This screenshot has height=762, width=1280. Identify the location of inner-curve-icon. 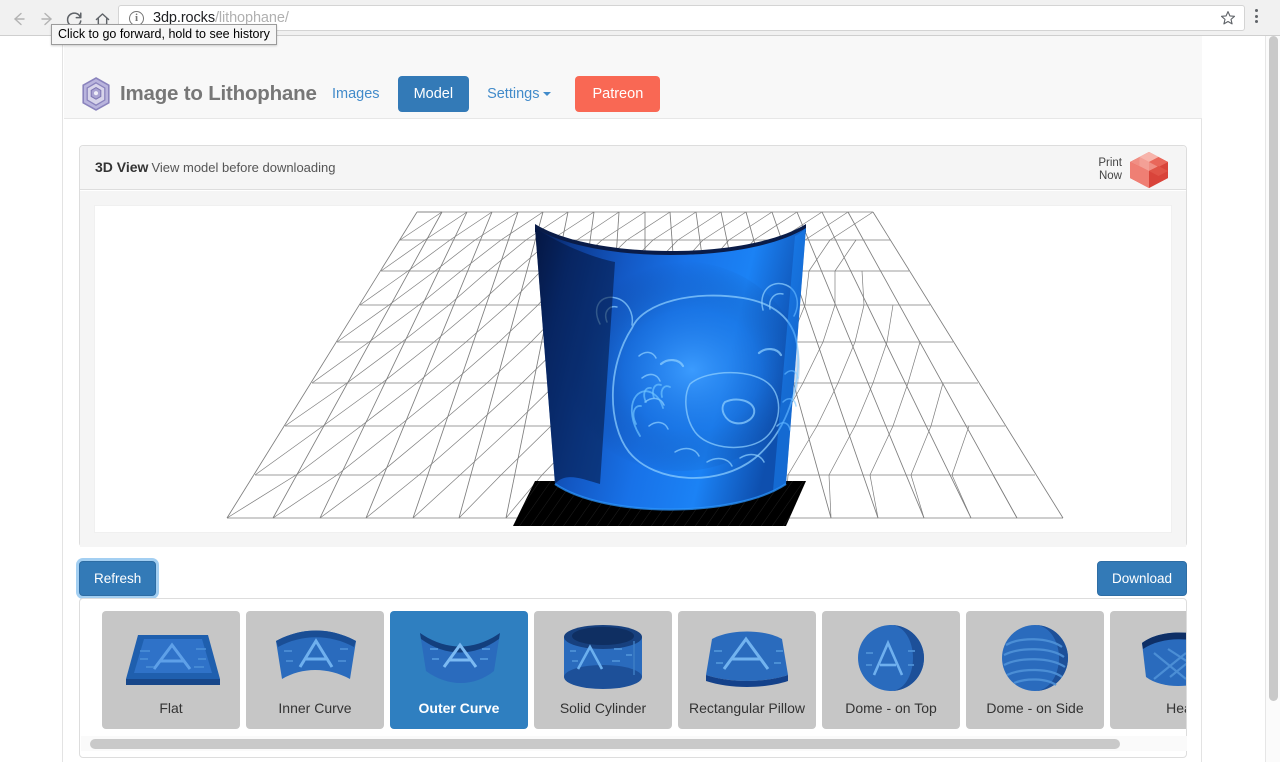
(315, 658).